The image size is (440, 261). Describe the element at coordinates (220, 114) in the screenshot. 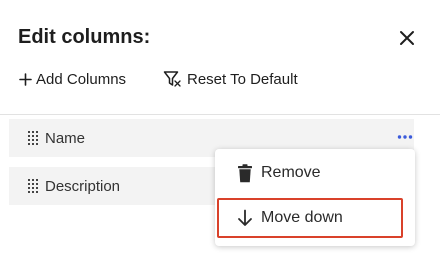

I see `toolbar-divider` at that location.